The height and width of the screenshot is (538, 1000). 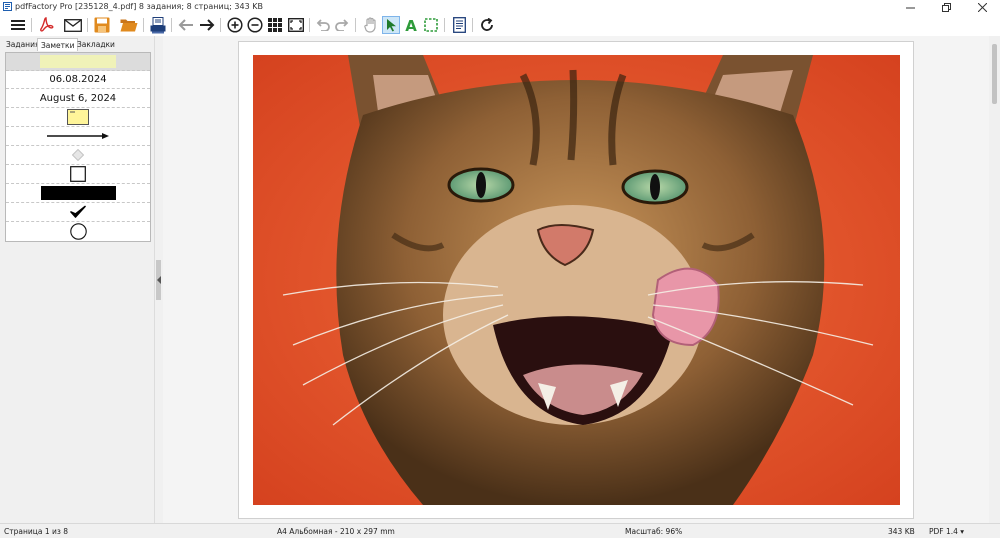 I want to click on checkmark-item, so click(x=78, y=212).